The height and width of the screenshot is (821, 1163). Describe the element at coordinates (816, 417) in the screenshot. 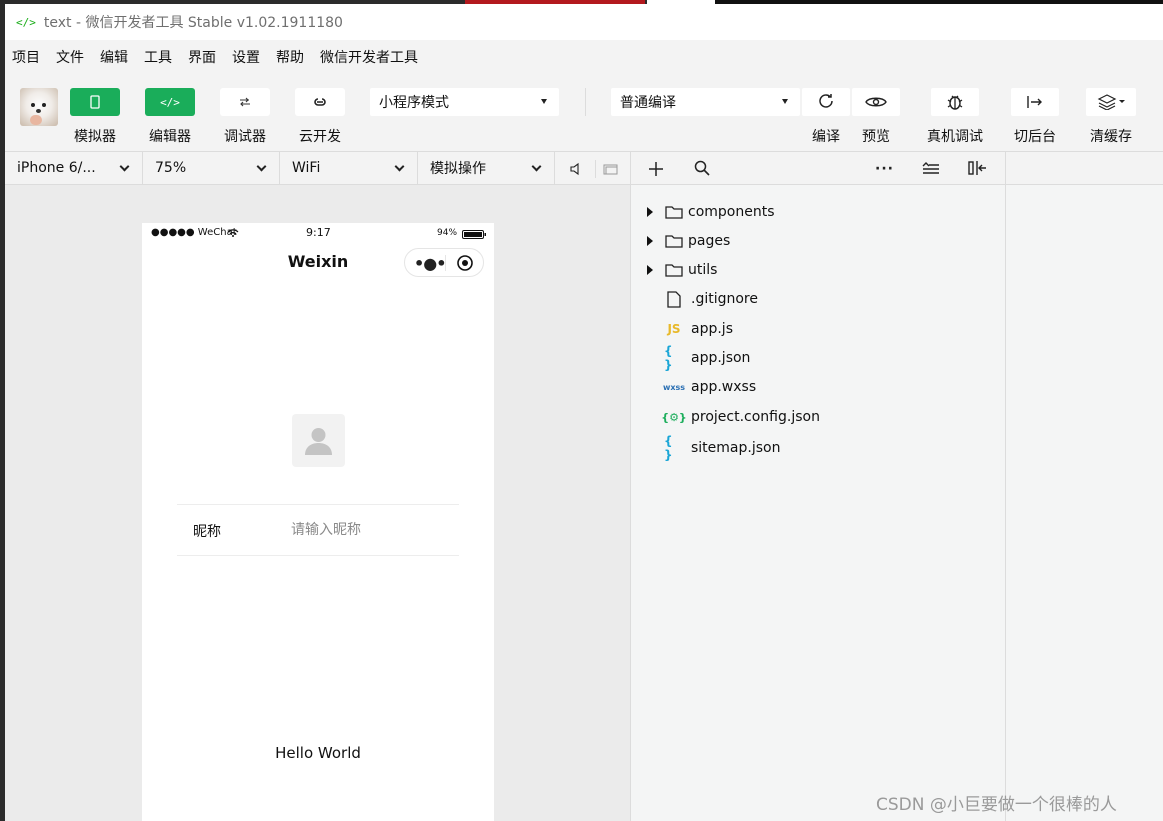

I see `tree-file-project-config: {⚙} project.config.json` at that location.